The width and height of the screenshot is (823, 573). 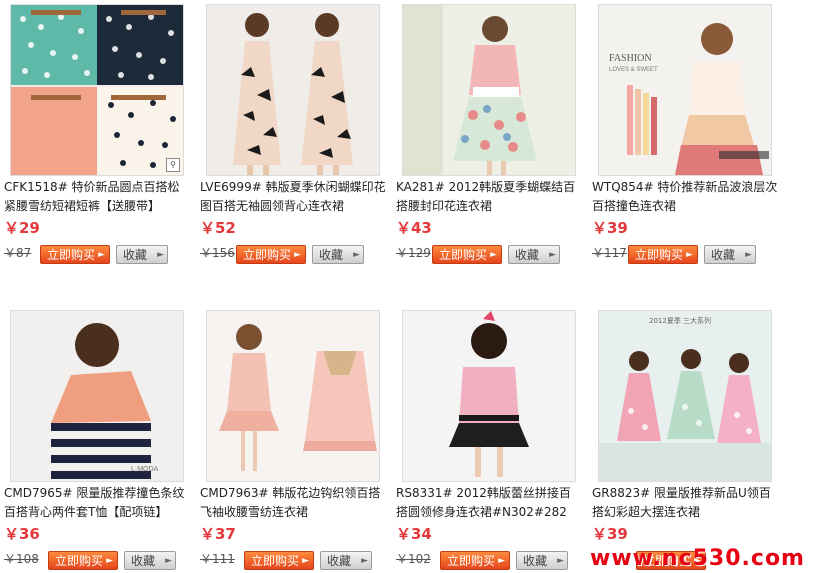 I want to click on original-price: ￥117, so click(x=609, y=253).